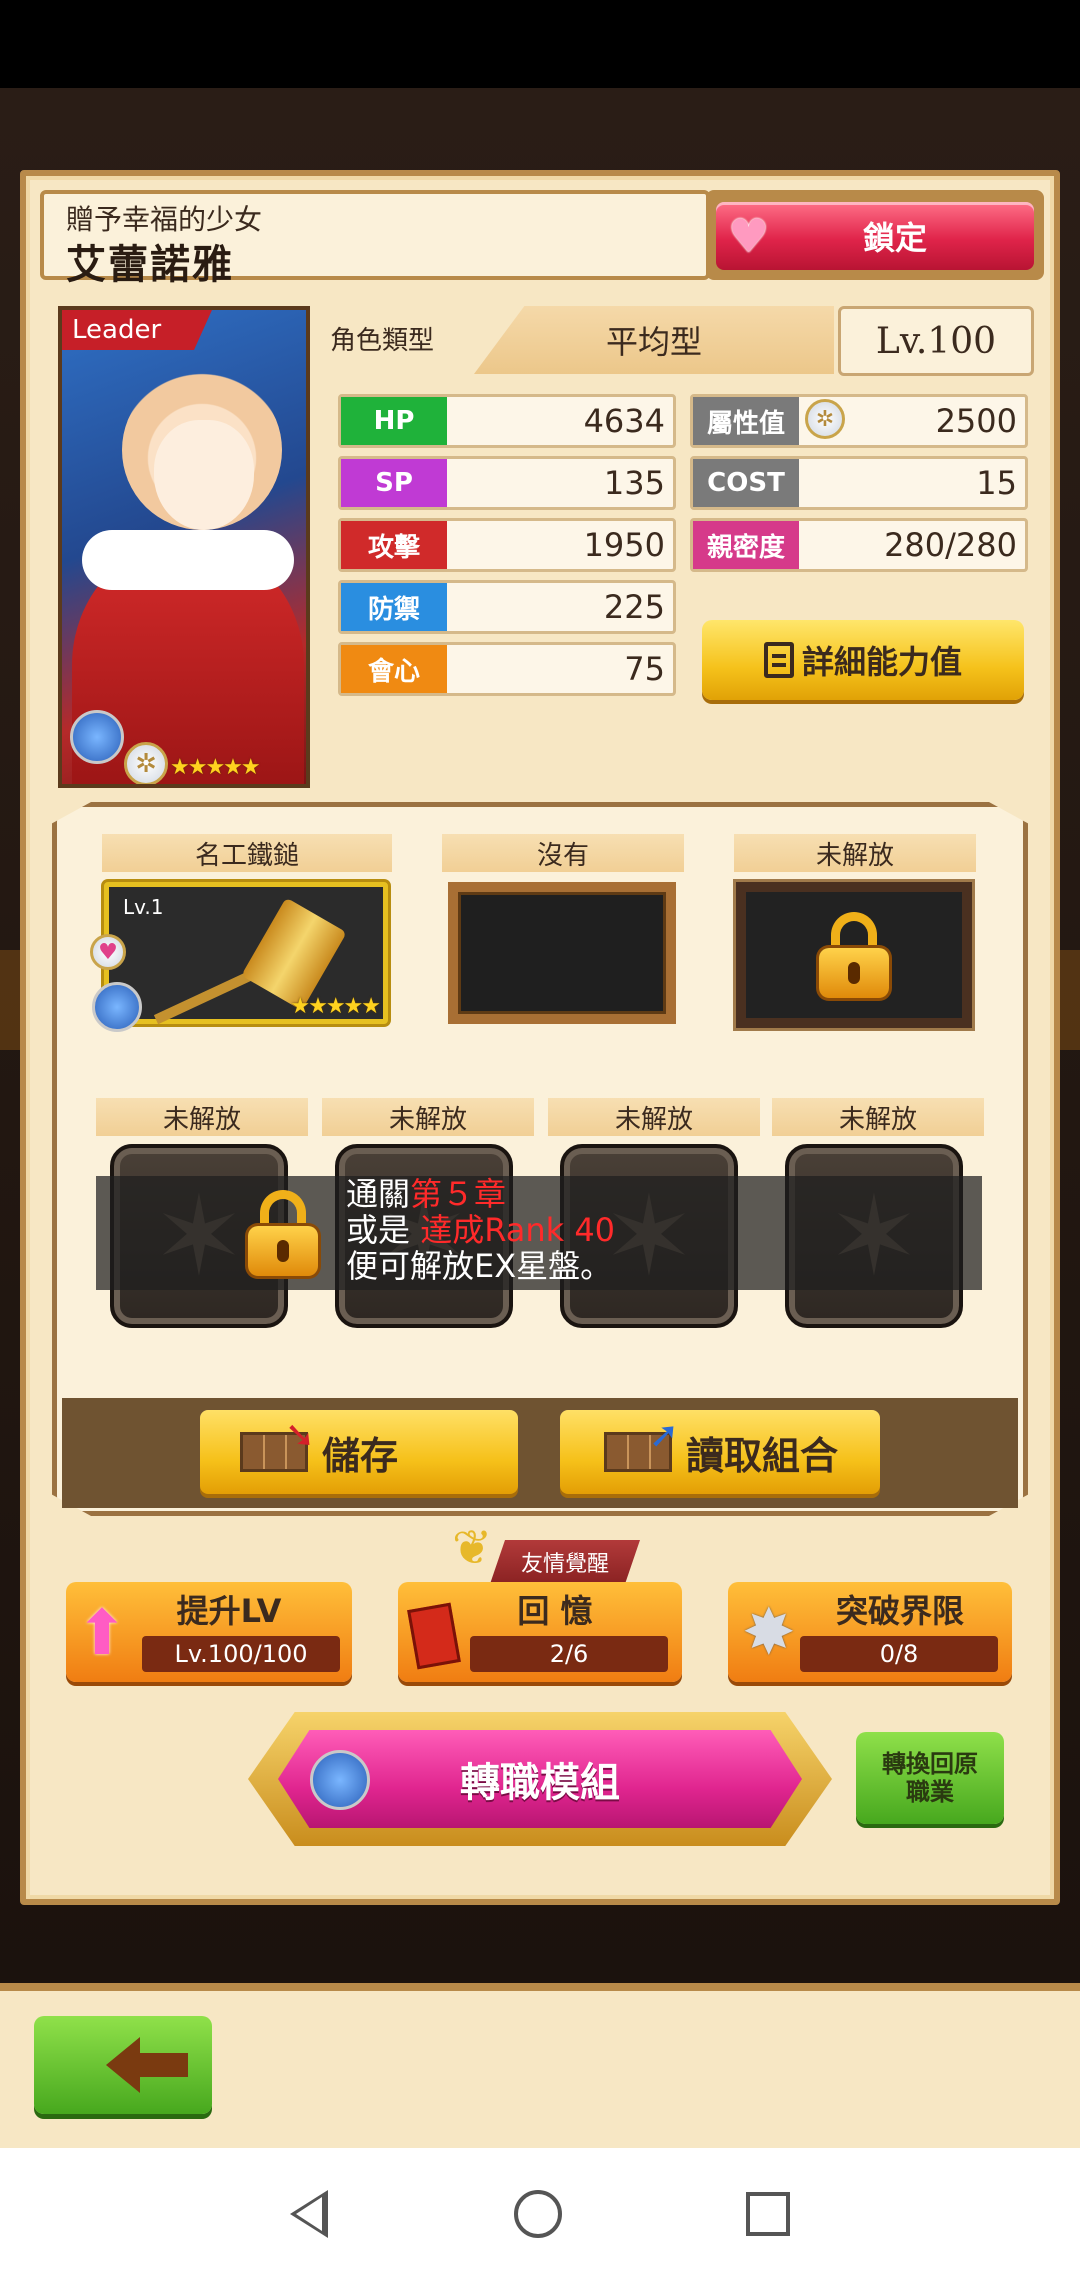 The height and width of the screenshot is (2280, 1080). Describe the element at coordinates (746, 483) in the screenshot. I see `stat-label: COST` at that location.